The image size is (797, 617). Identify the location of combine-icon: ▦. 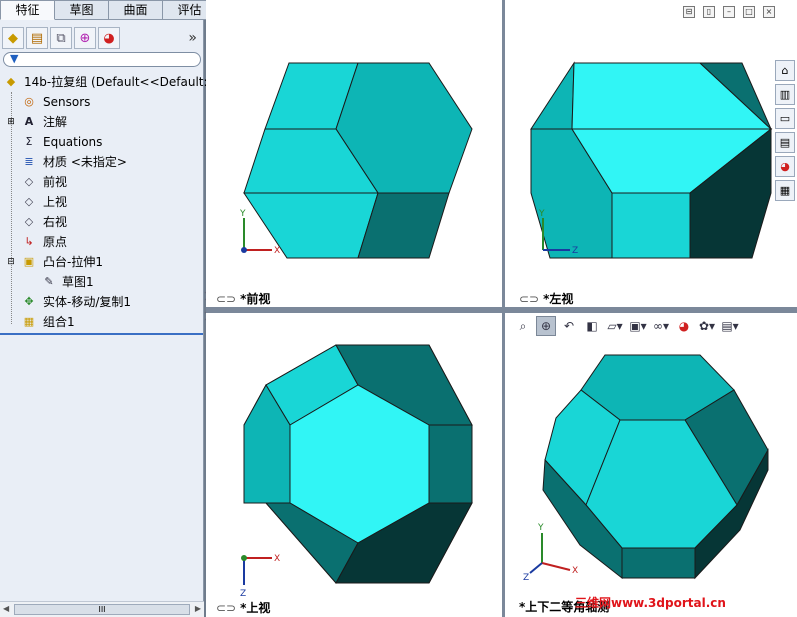
(29, 321).